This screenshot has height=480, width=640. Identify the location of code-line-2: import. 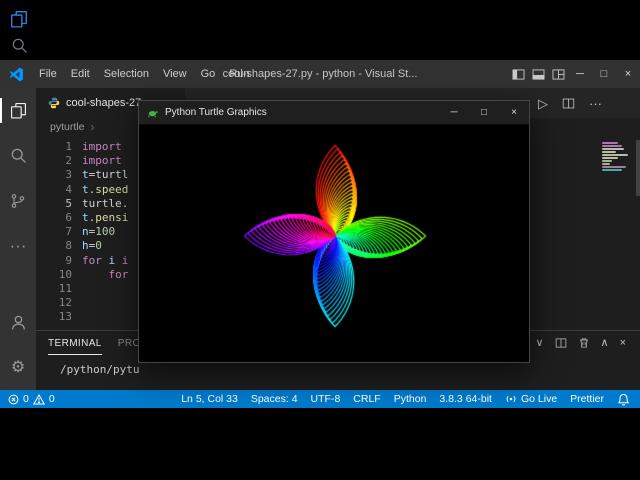
(105, 161).